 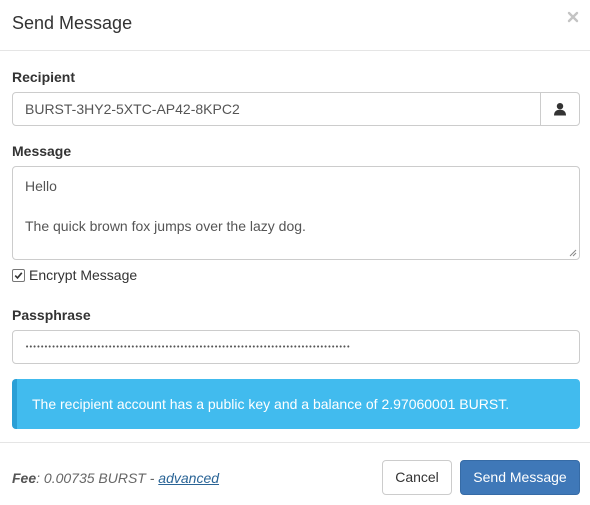 I want to click on encrypt-label: Encrypt Message, so click(x=83, y=275).